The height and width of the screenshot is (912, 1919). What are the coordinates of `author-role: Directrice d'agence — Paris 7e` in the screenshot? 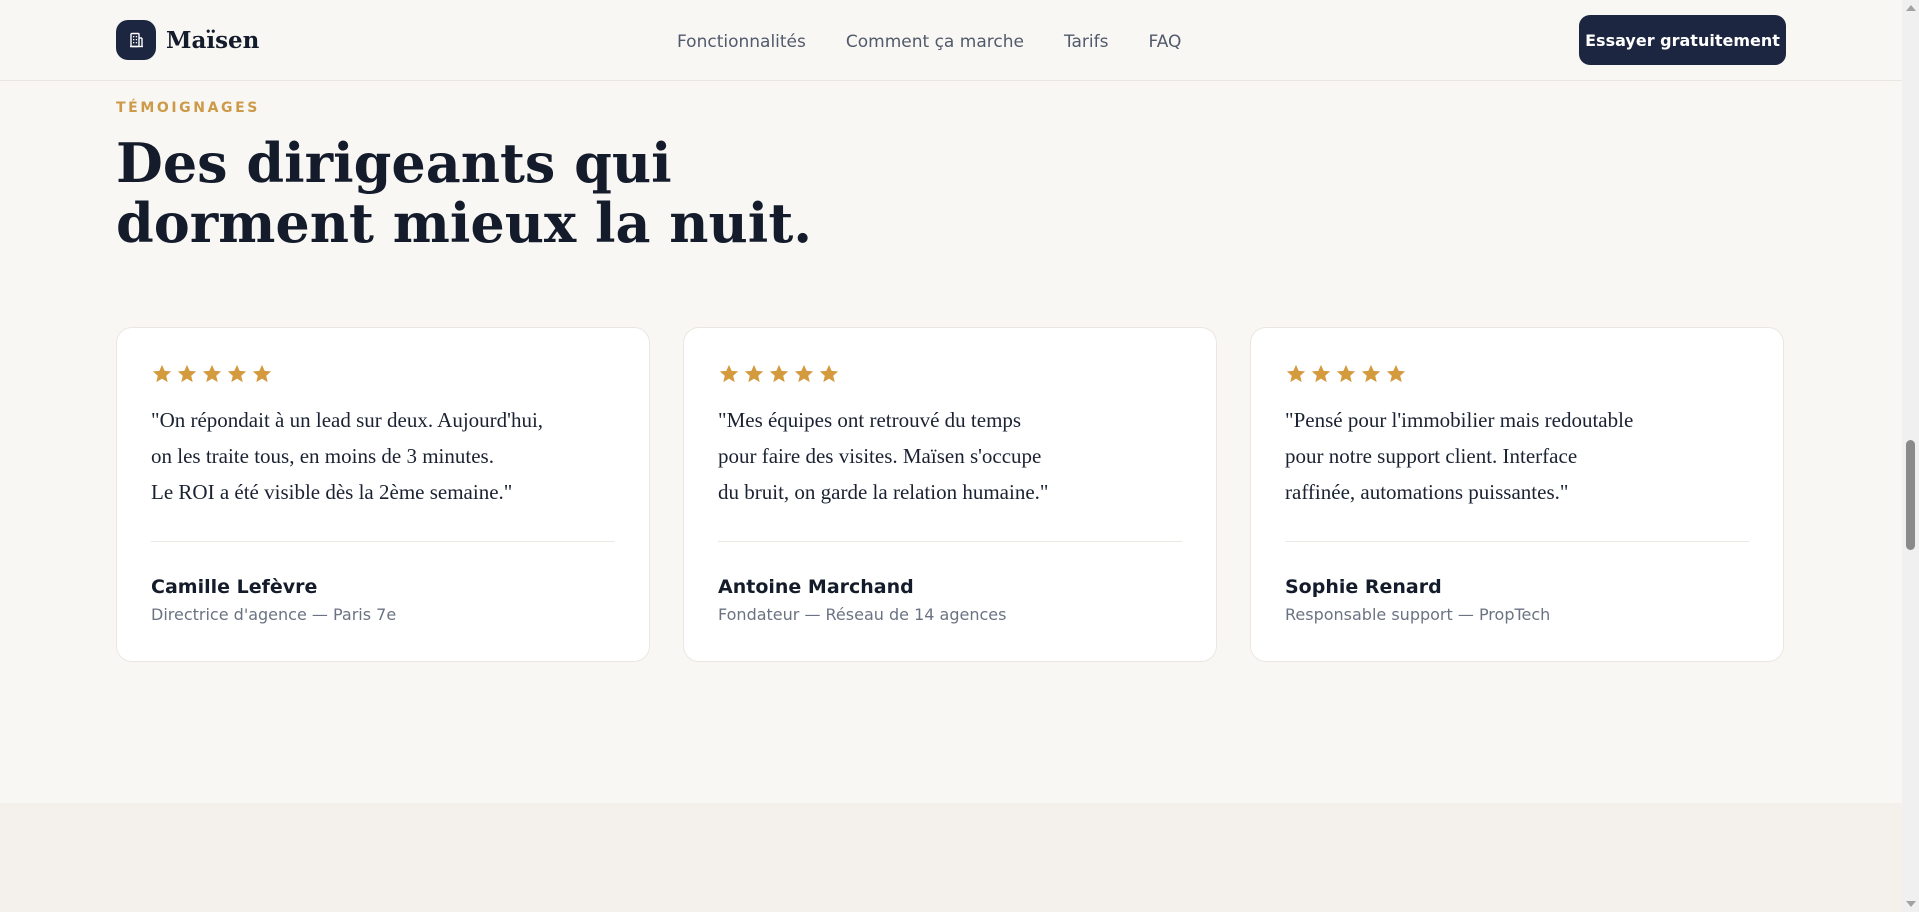 It's located at (274, 614).